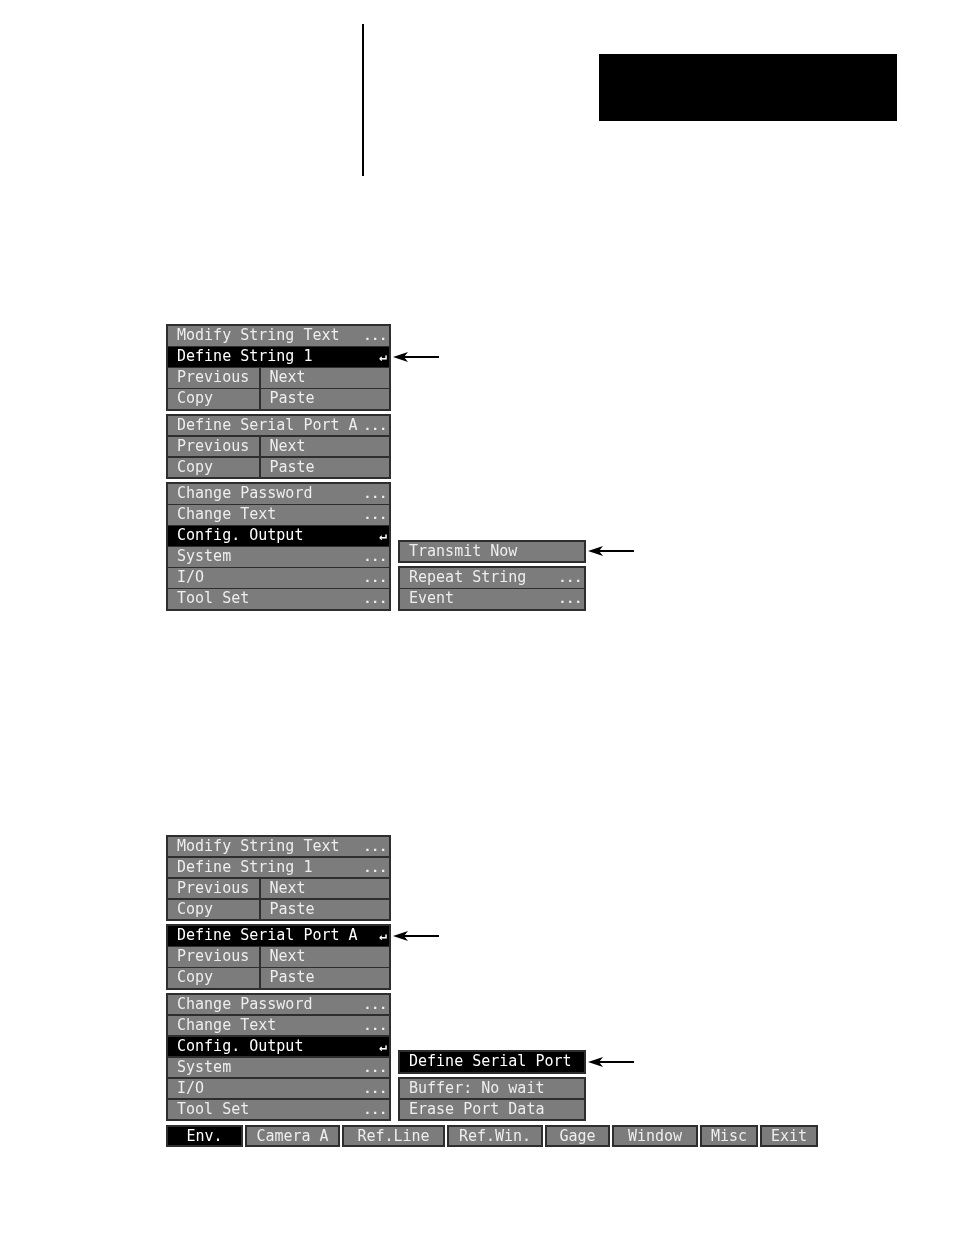 The width and height of the screenshot is (954, 1235). What do you see at coordinates (278, 936) in the screenshot?
I see `menu-item: Define Serial Port A ↵` at bounding box center [278, 936].